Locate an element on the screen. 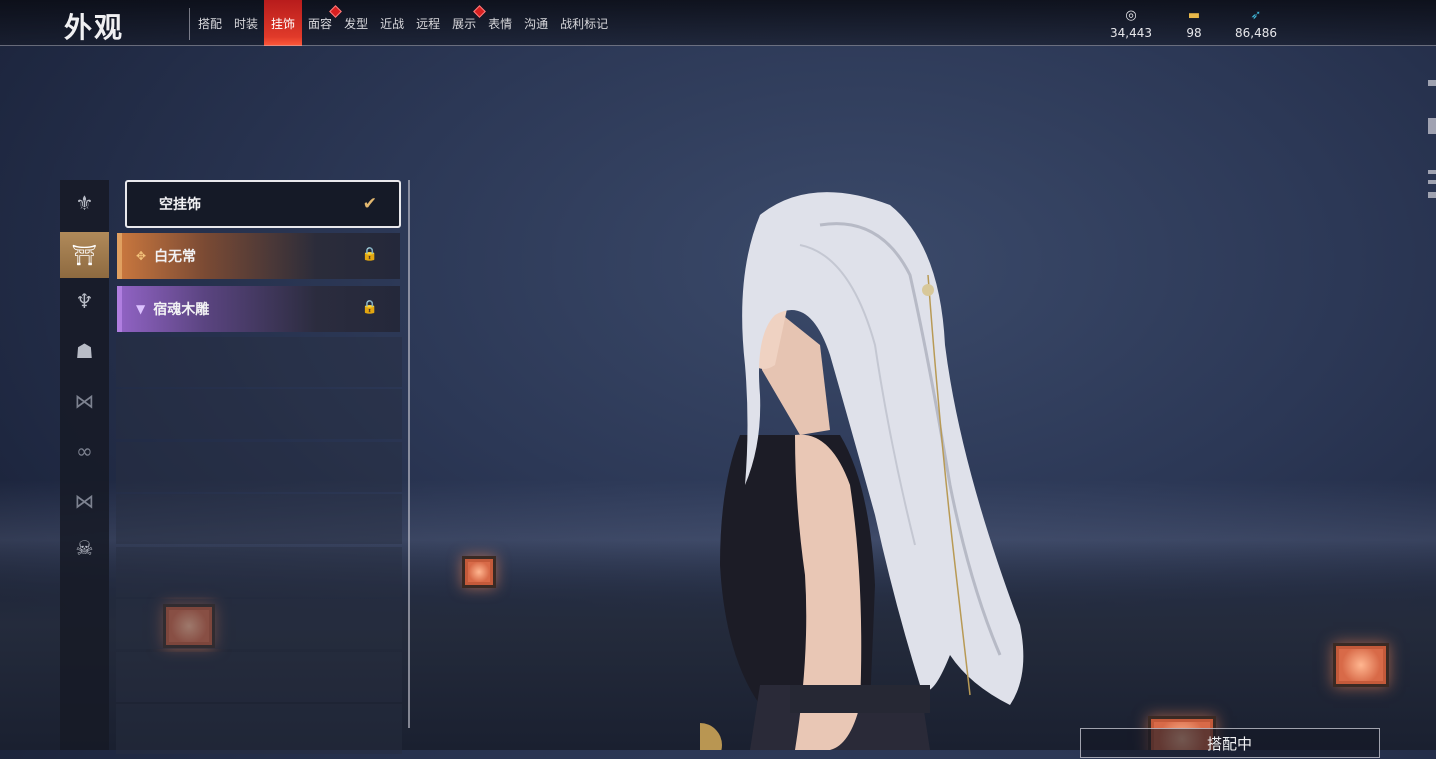  tab-label: 表情 is located at coordinates (500, 24).